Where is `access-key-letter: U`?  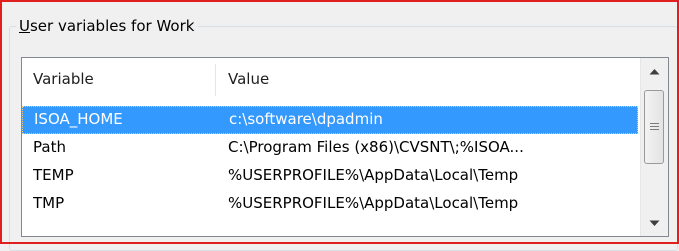 access-key-letter: U is located at coordinates (24, 26).